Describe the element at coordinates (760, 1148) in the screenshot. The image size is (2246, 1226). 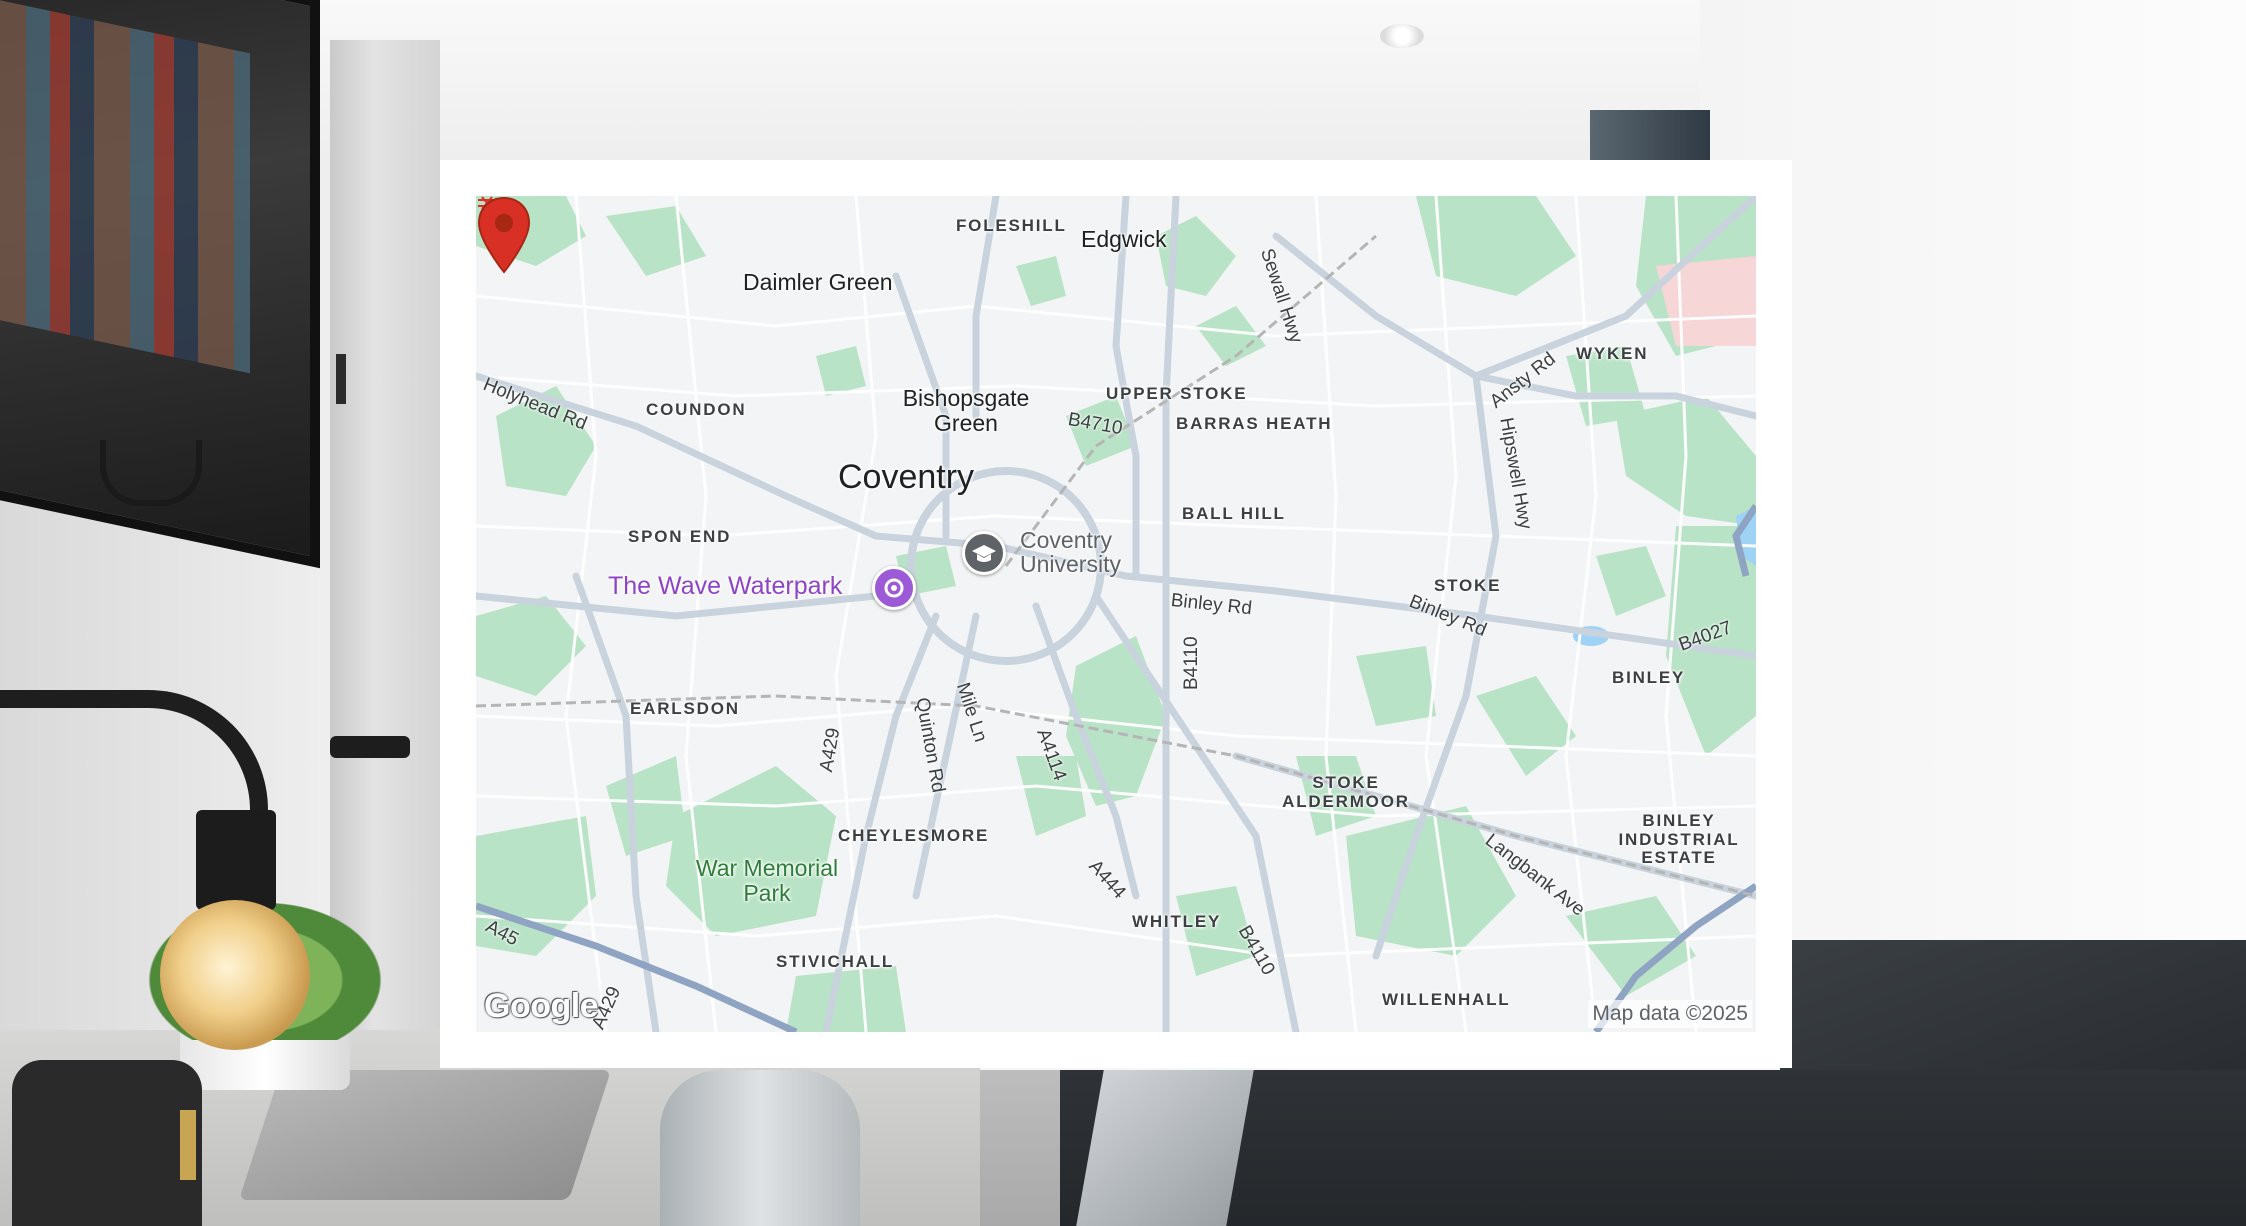
I see `background-chair` at that location.